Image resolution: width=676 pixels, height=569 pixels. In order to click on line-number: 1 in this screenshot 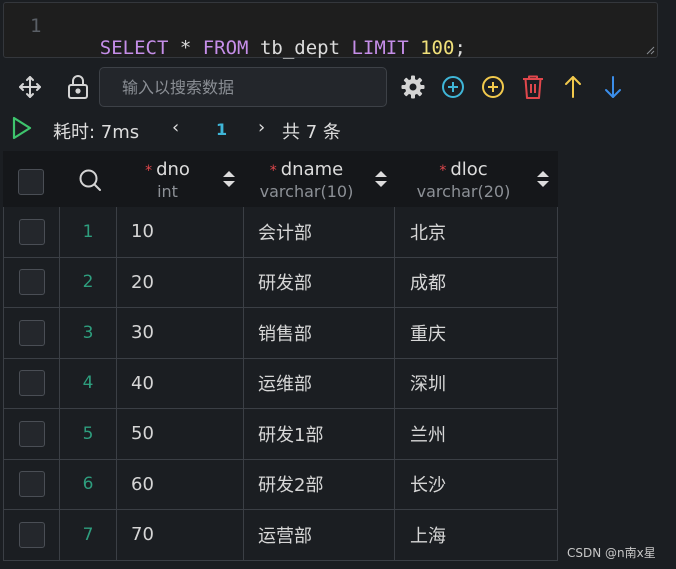, I will do `click(36, 26)`.